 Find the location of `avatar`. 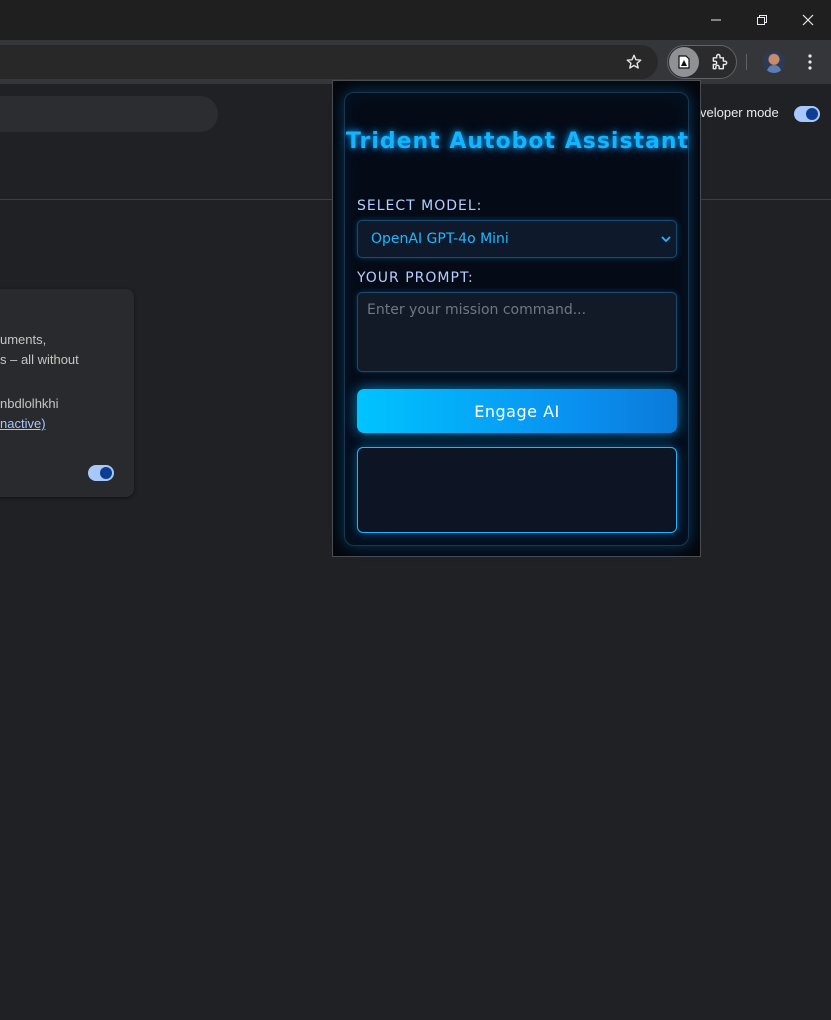

avatar is located at coordinates (774, 62).